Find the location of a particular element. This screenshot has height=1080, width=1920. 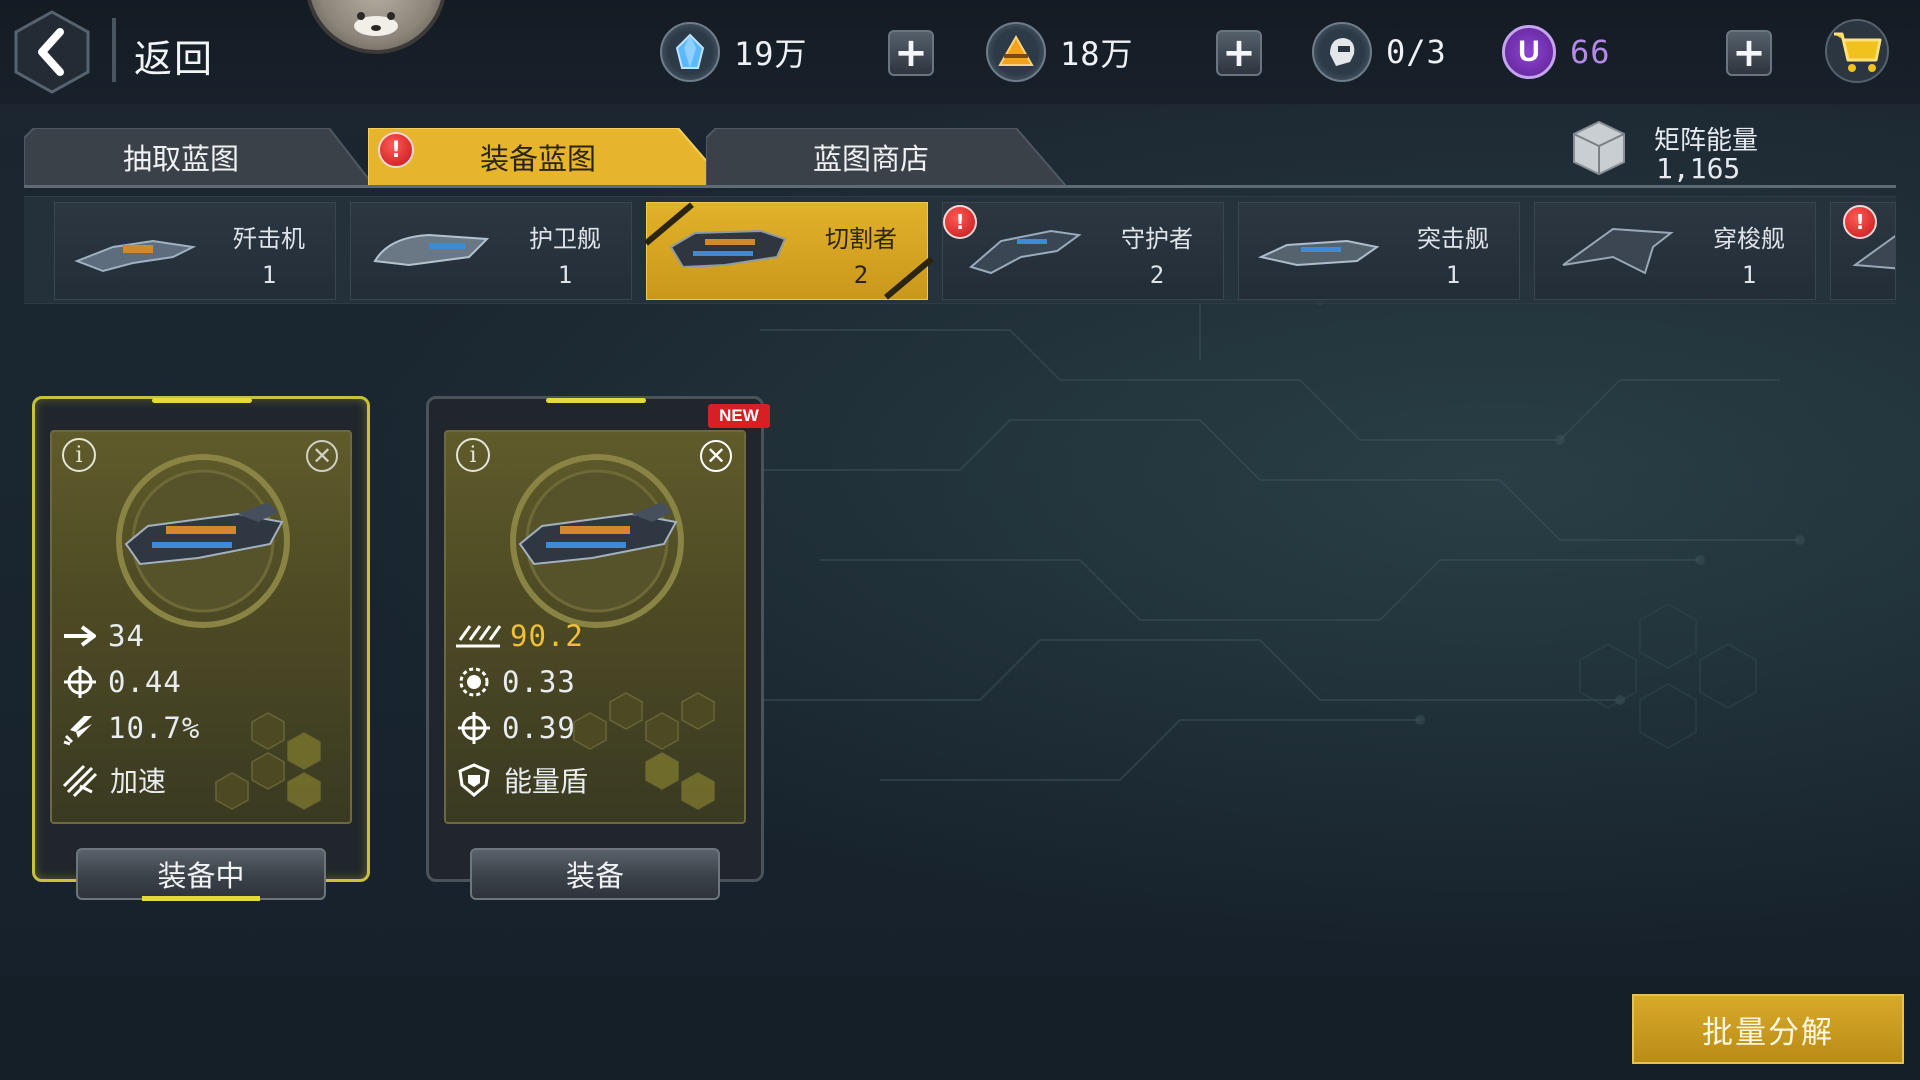

cutter-ship-icon is located at coordinates (728, 249).